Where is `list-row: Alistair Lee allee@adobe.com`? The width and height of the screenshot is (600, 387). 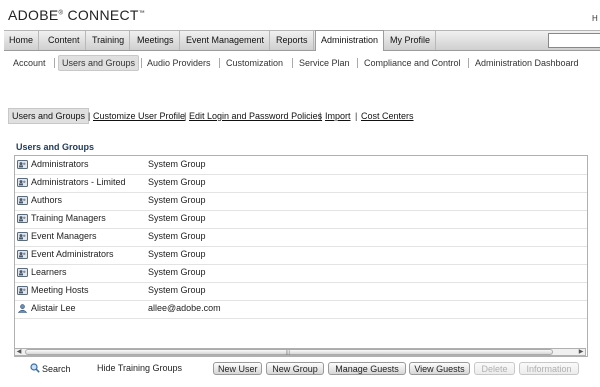
list-row: Alistair Lee allee@adobe.com is located at coordinates (301, 309).